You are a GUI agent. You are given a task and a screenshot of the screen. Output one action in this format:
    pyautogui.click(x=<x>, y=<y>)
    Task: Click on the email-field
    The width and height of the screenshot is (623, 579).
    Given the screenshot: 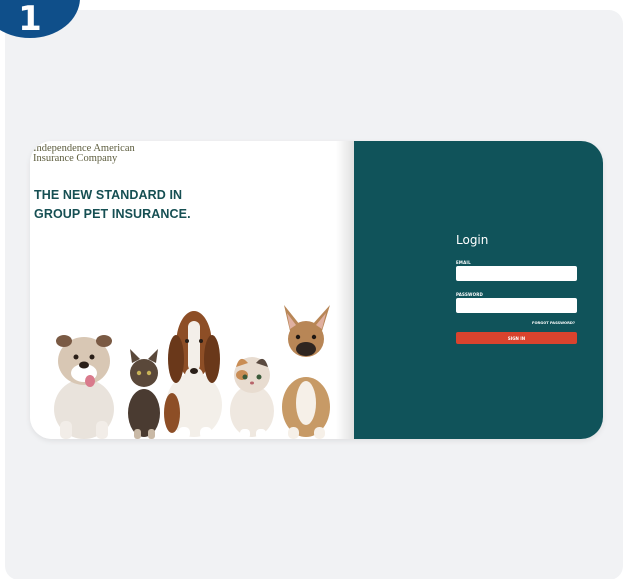 What is the action you would take?
    pyautogui.click(x=516, y=273)
    